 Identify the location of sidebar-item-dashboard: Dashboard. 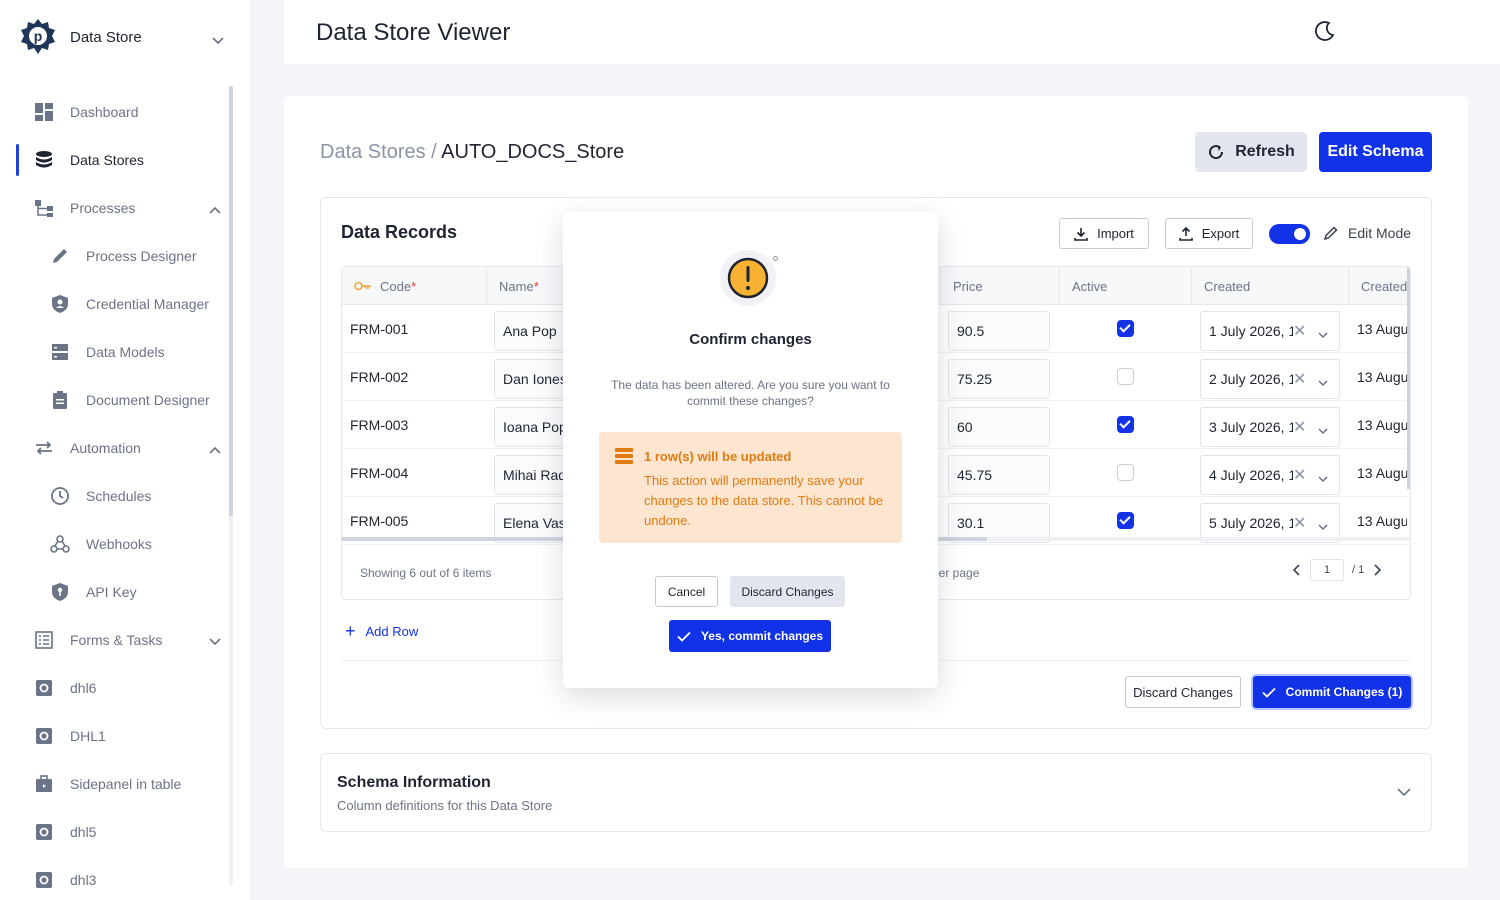
(117, 112).